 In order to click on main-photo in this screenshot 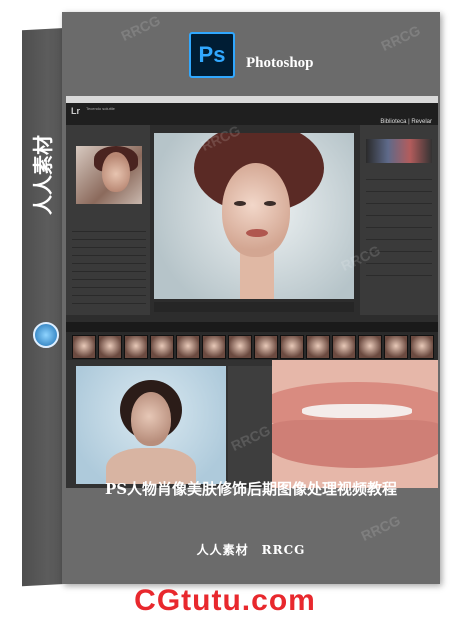, I will do `click(254, 216)`.